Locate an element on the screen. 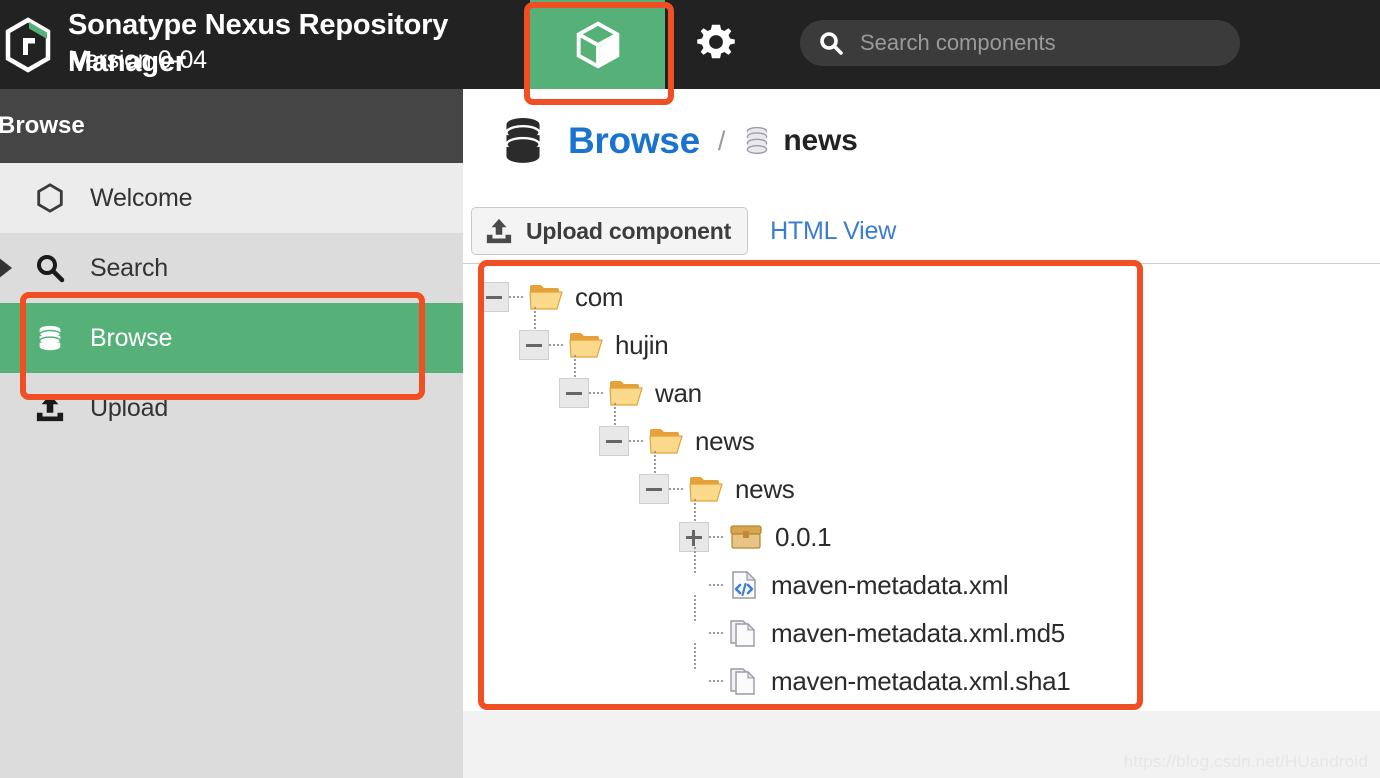  content-divider is located at coordinates (921, 263).